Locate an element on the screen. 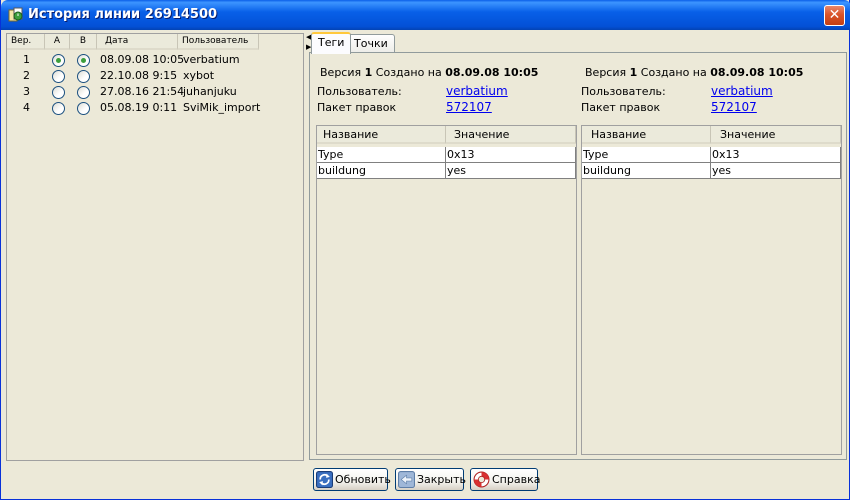 This screenshot has height=500, width=850. row-date: 22.10.08 9:15 is located at coordinates (139, 75).